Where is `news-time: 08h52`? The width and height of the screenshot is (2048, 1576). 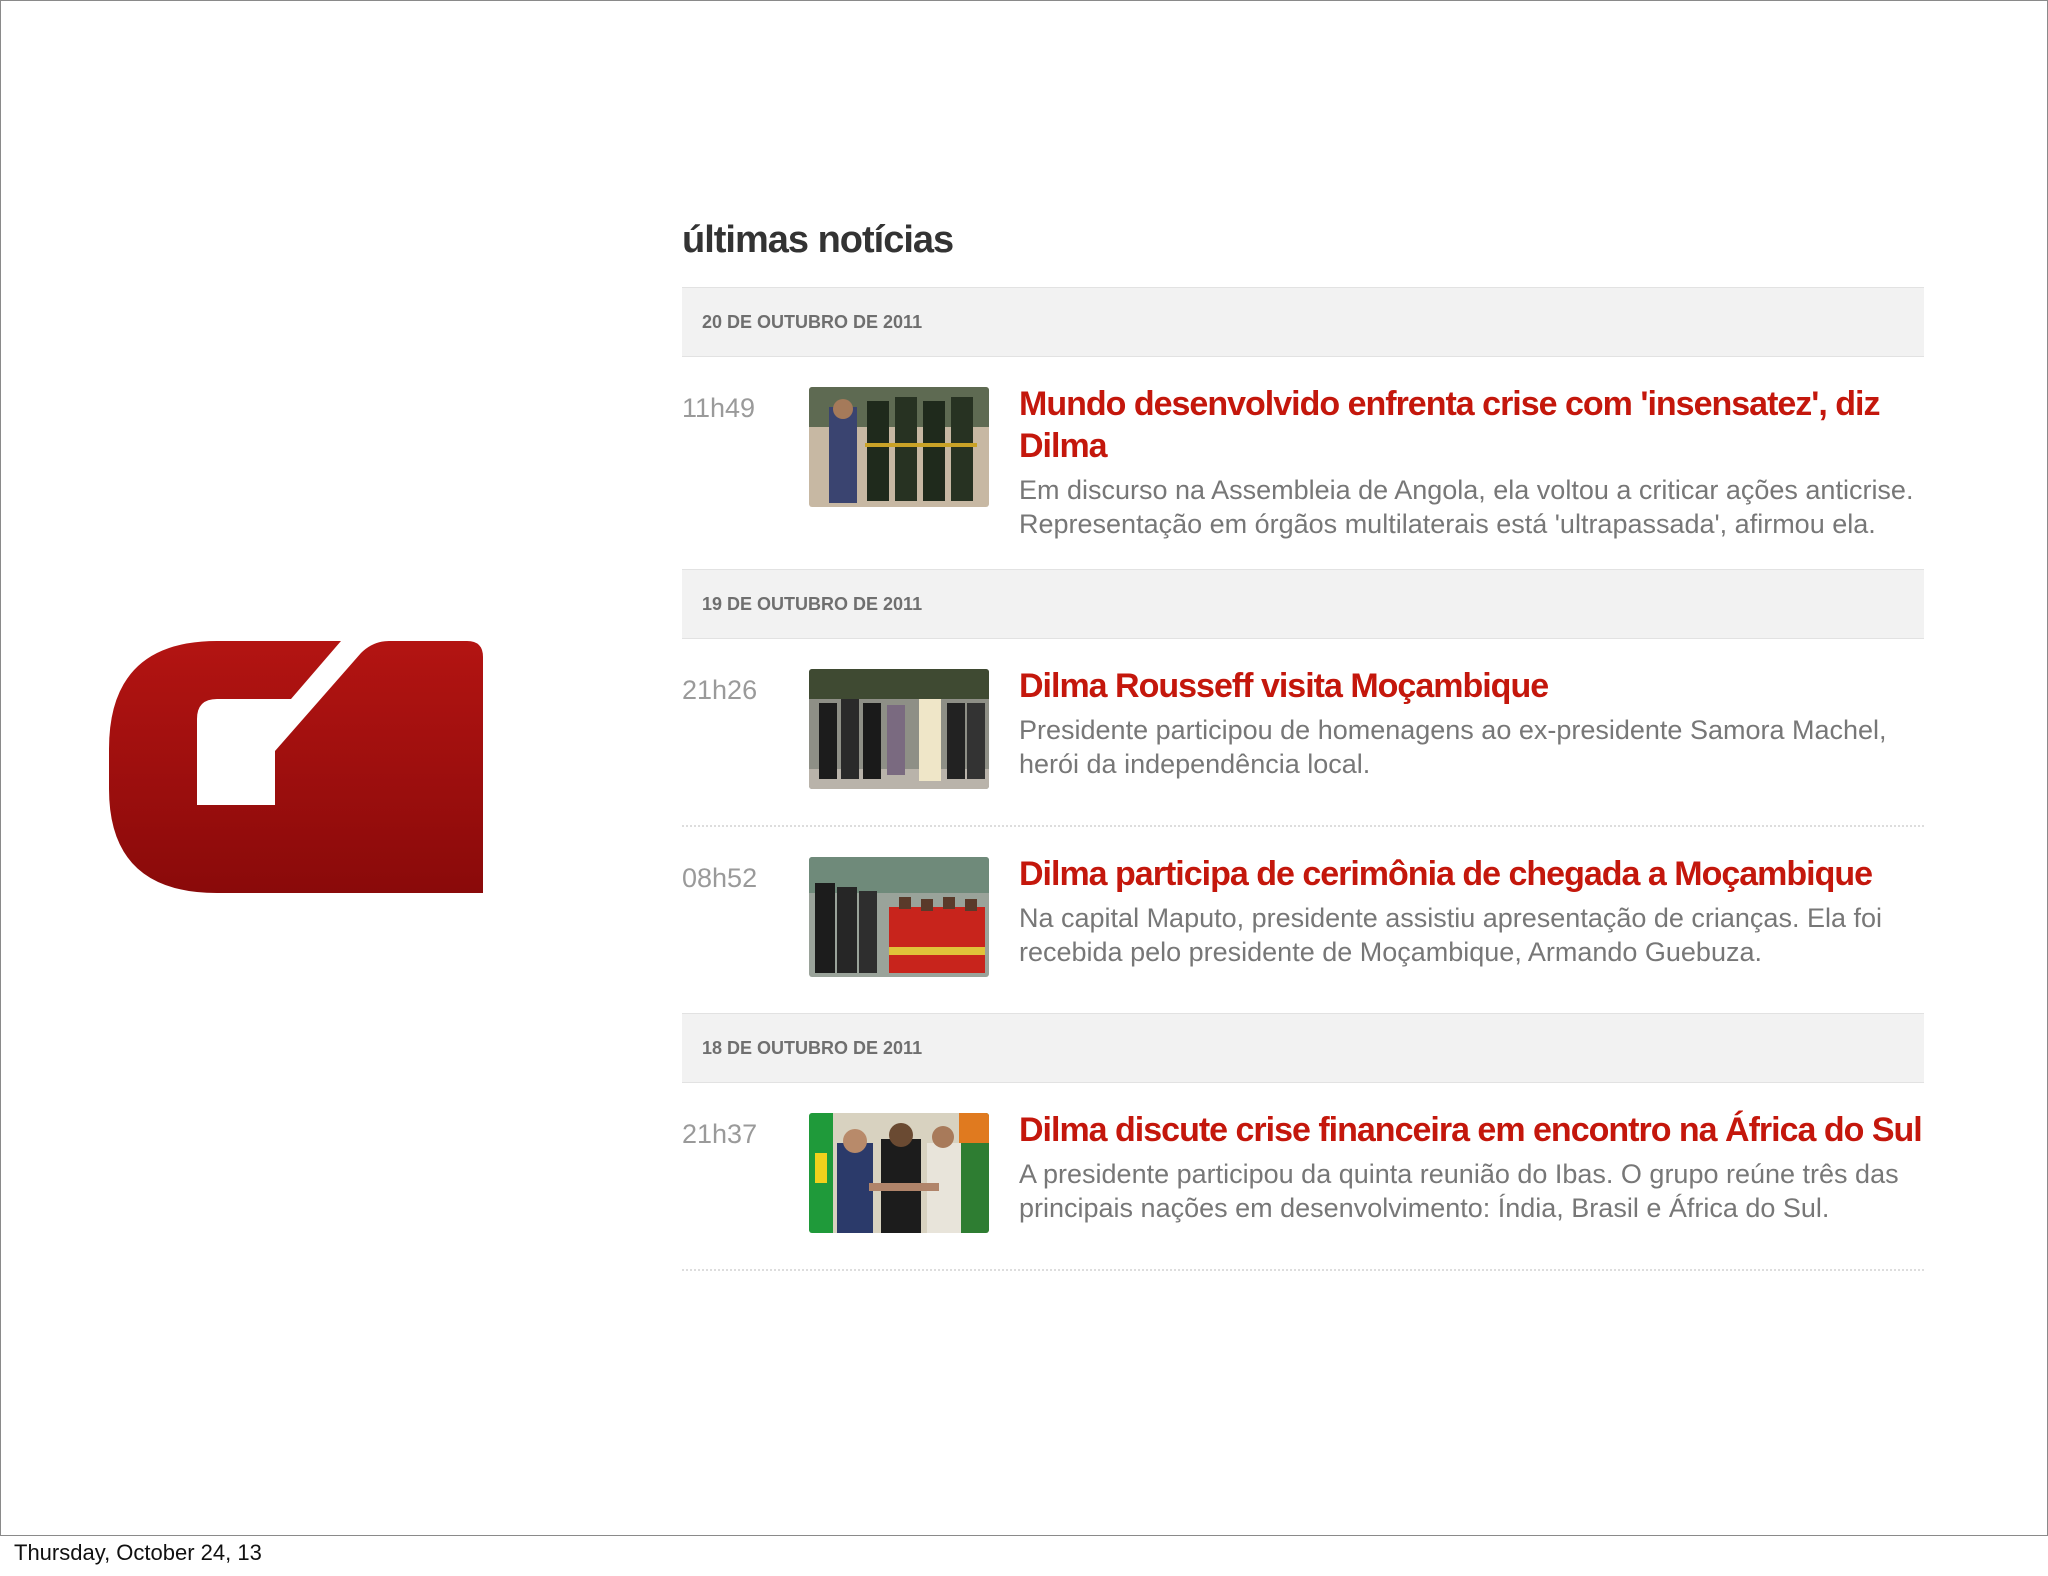 news-time: 08h52 is located at coordinates (720, 878).